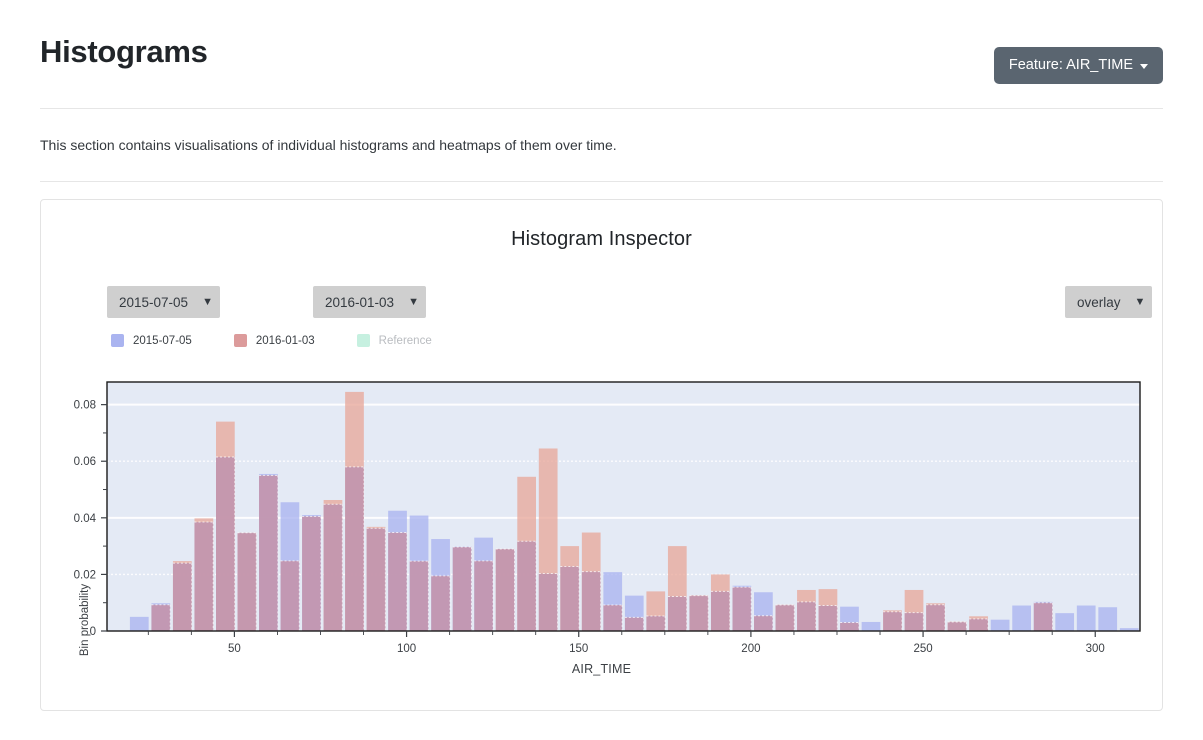 Image resolution: width=1203 pixels, height=740 pixels. Describe the element at coordinates (406, 649) in the screenshot. I see `x-tick-label: 100` at that location.